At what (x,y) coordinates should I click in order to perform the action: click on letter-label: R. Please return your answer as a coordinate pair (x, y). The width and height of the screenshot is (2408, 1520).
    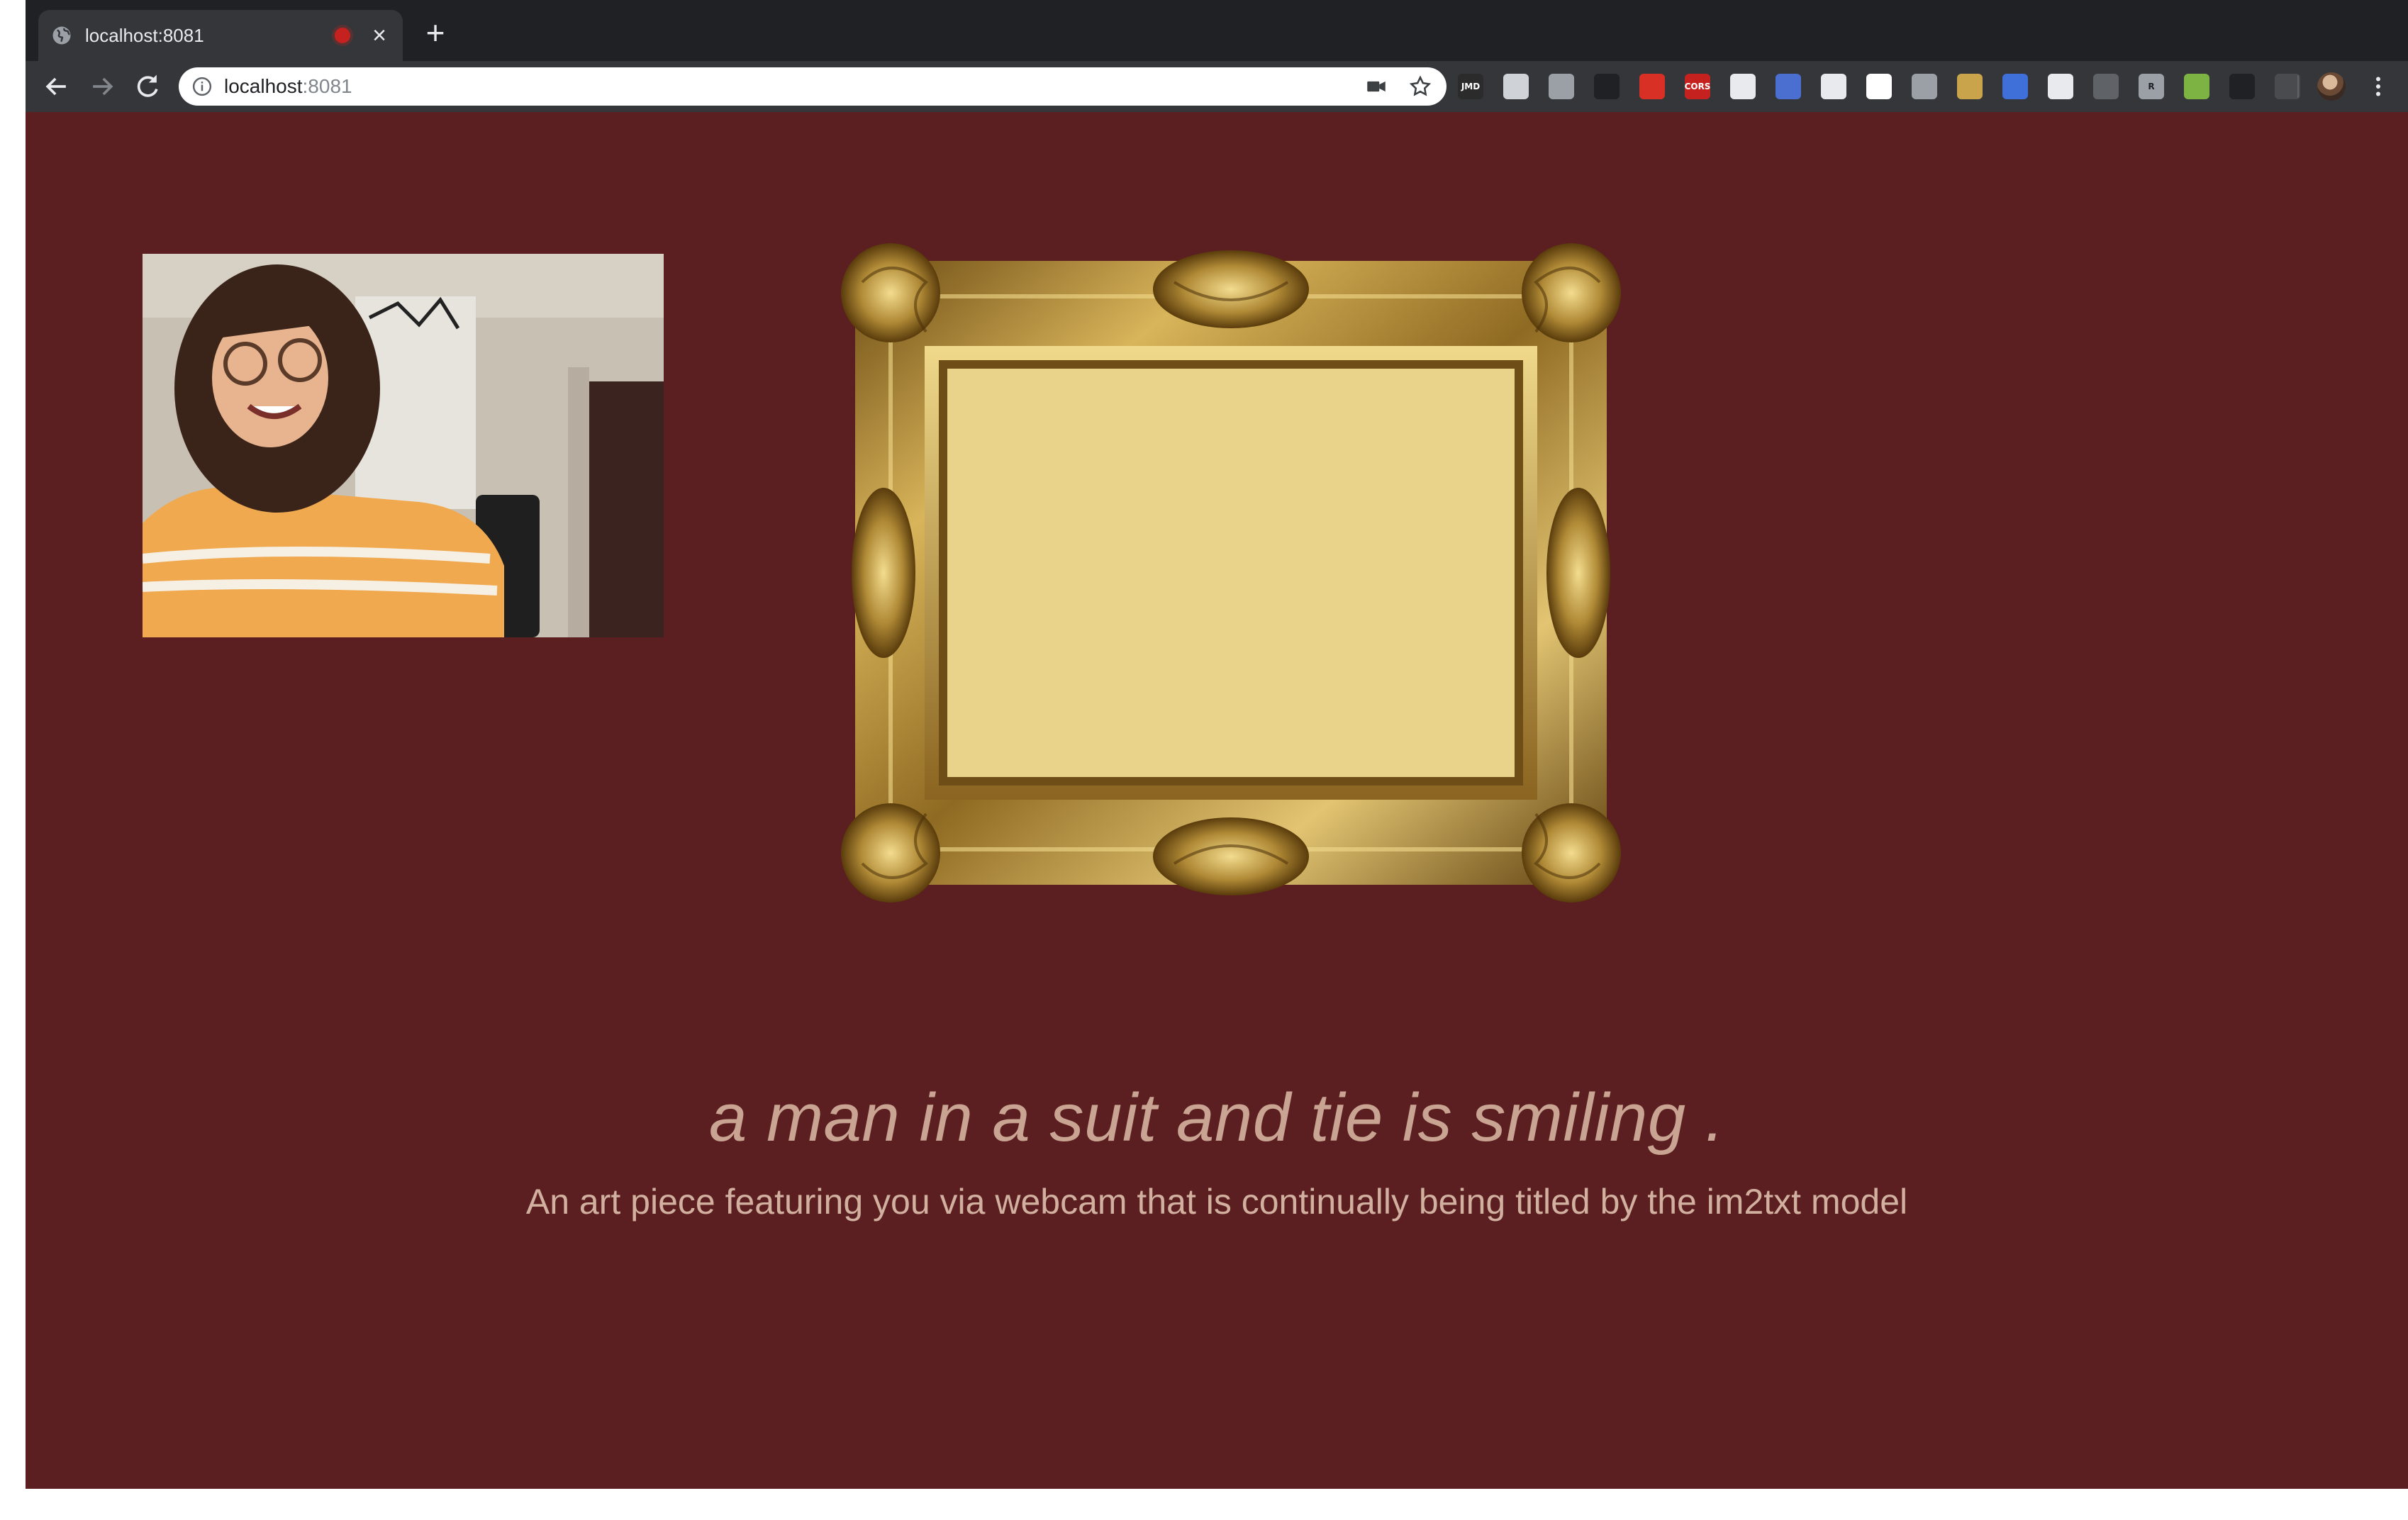
    Looking at the image, I should click on (2151, 86).